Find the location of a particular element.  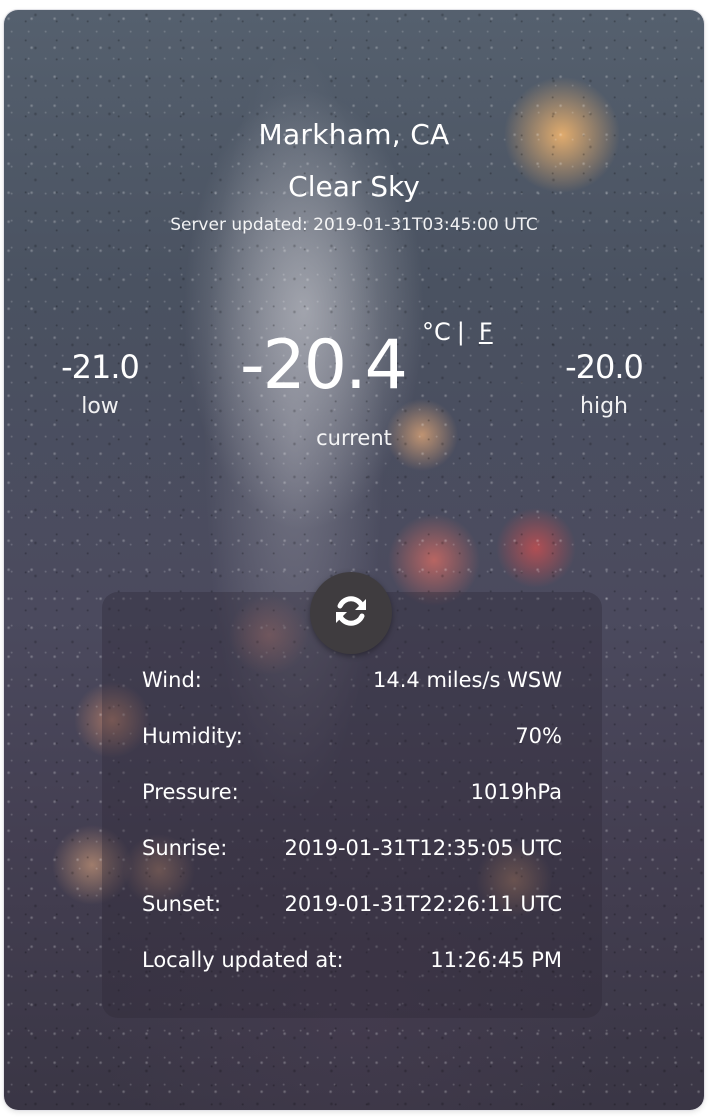

unit-celsius: °C is located at coordinates (436, 332).